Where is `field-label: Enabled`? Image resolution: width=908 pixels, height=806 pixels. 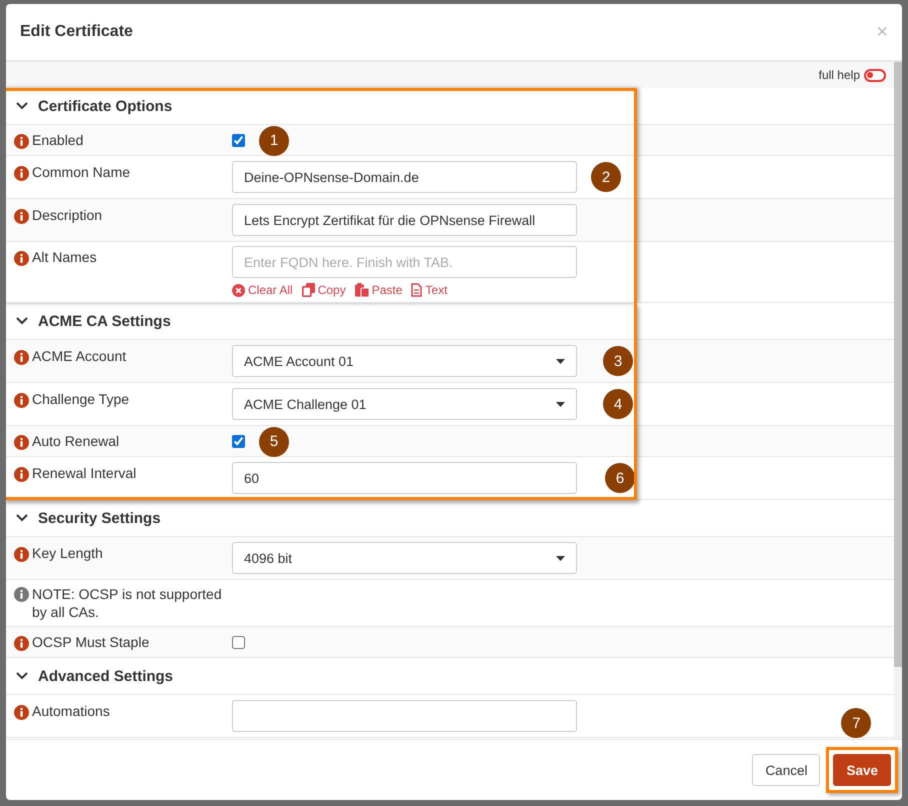 field-label: Enabled is located at coordinates (58, 140).